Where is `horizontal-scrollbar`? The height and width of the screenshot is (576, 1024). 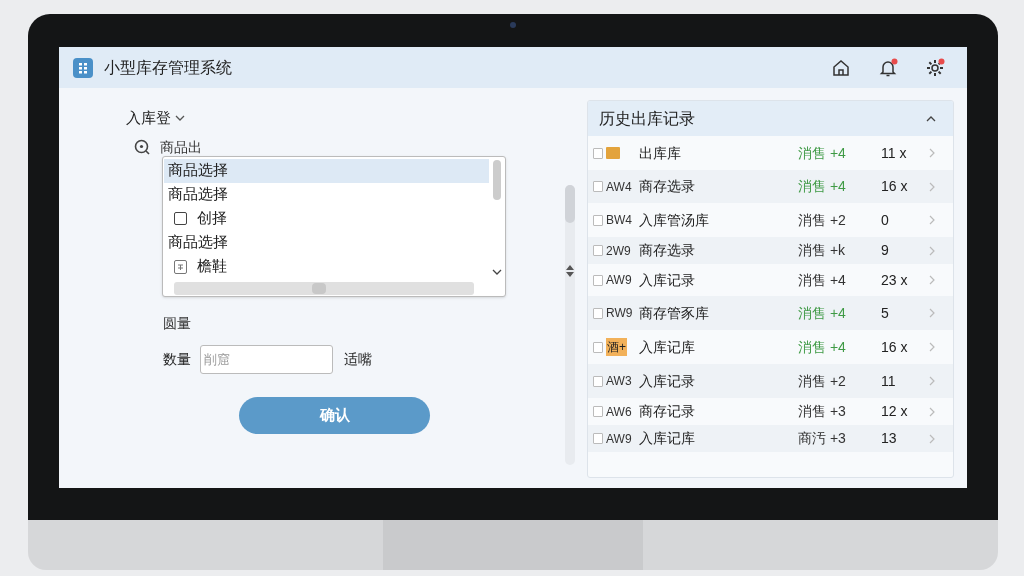 horizontal-scrollbar is located at coordinates (324, 288).